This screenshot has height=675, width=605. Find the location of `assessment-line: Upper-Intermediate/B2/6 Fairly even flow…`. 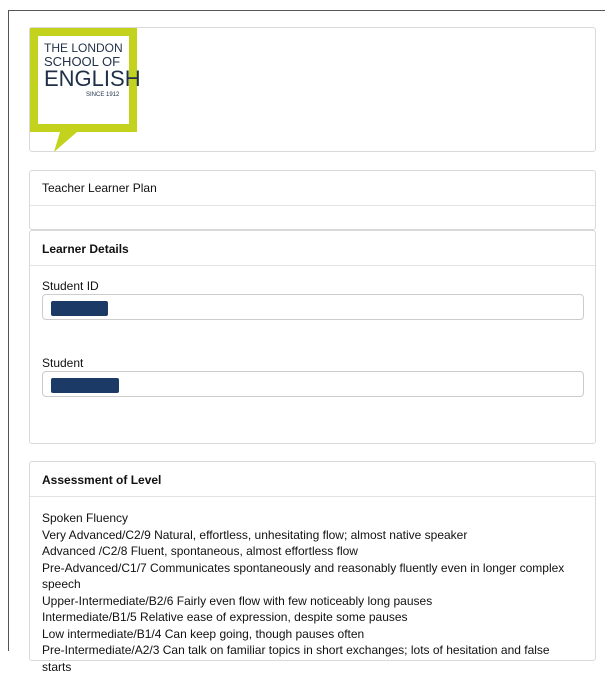

assessment-line: Upper-Intermediate/B2/6 Fairly even flow… is located at coordinates (237, 600).